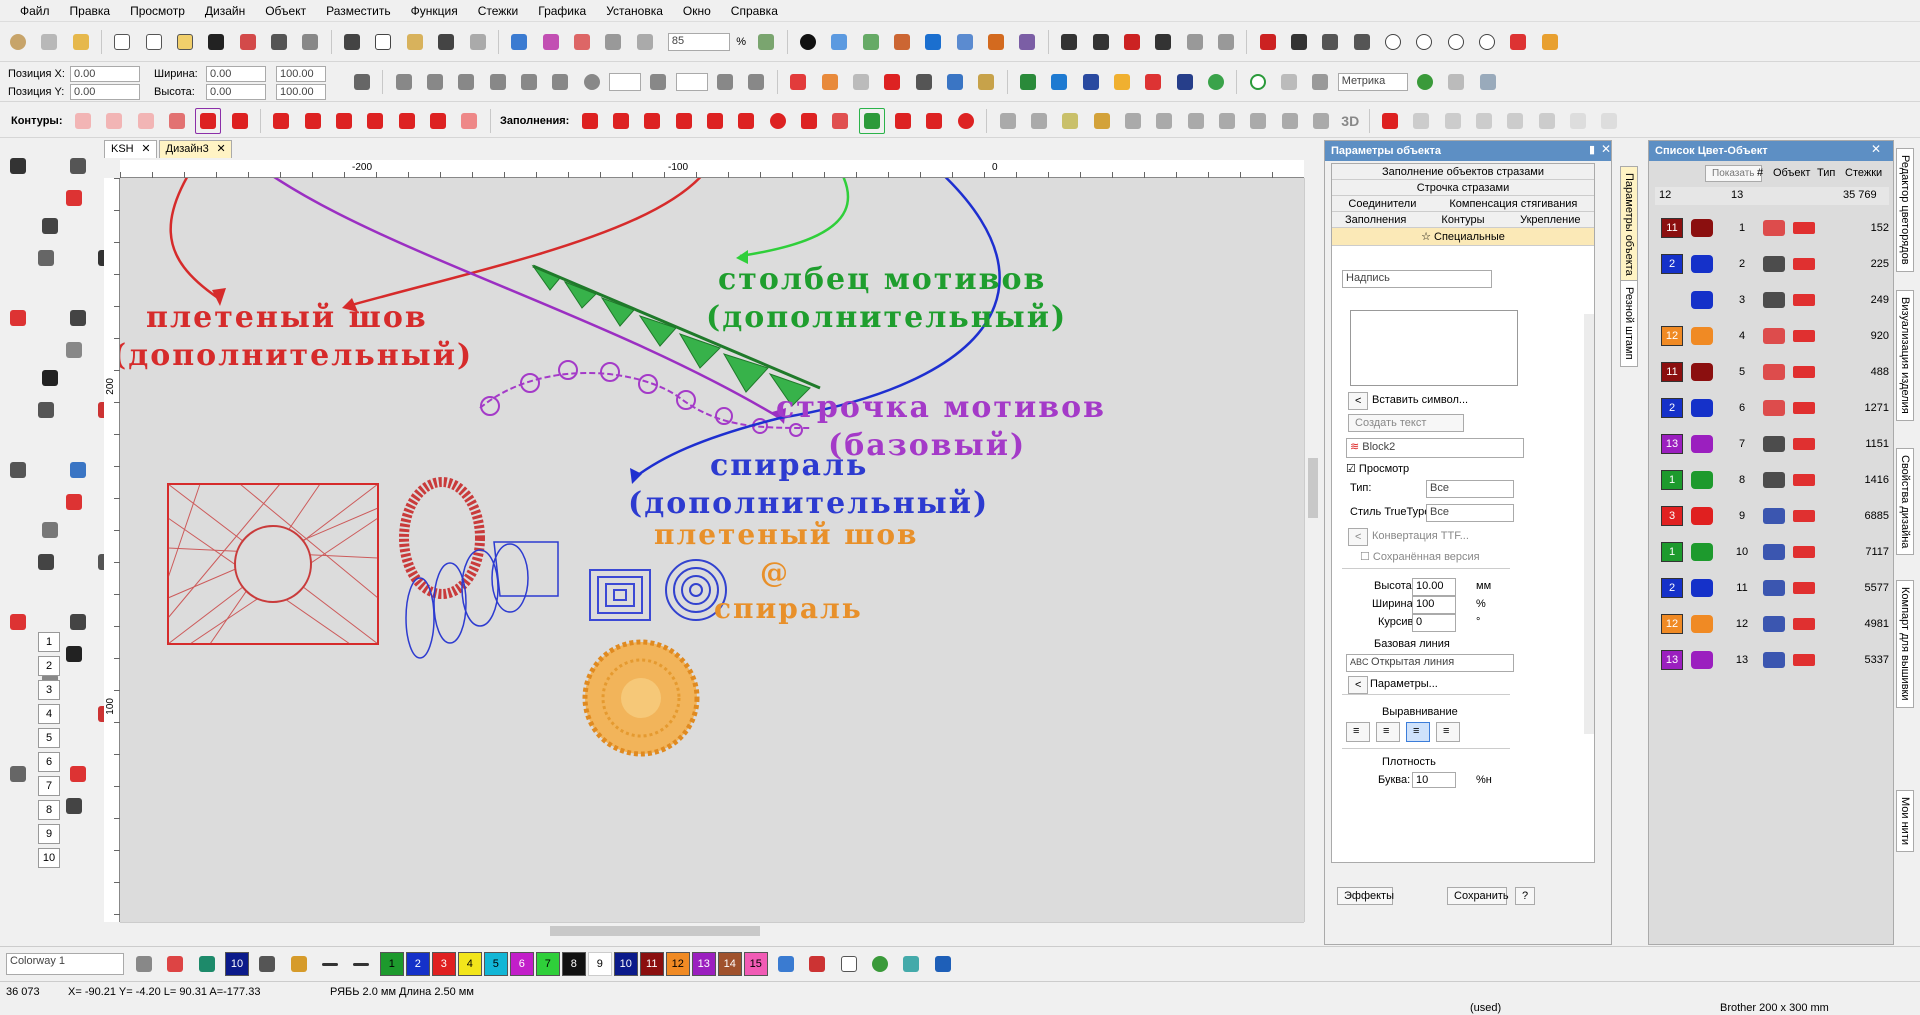  Describe the element at coordinates (1462, 219) in the screenshot. I see `tab-outlines: Контуры` at that location.